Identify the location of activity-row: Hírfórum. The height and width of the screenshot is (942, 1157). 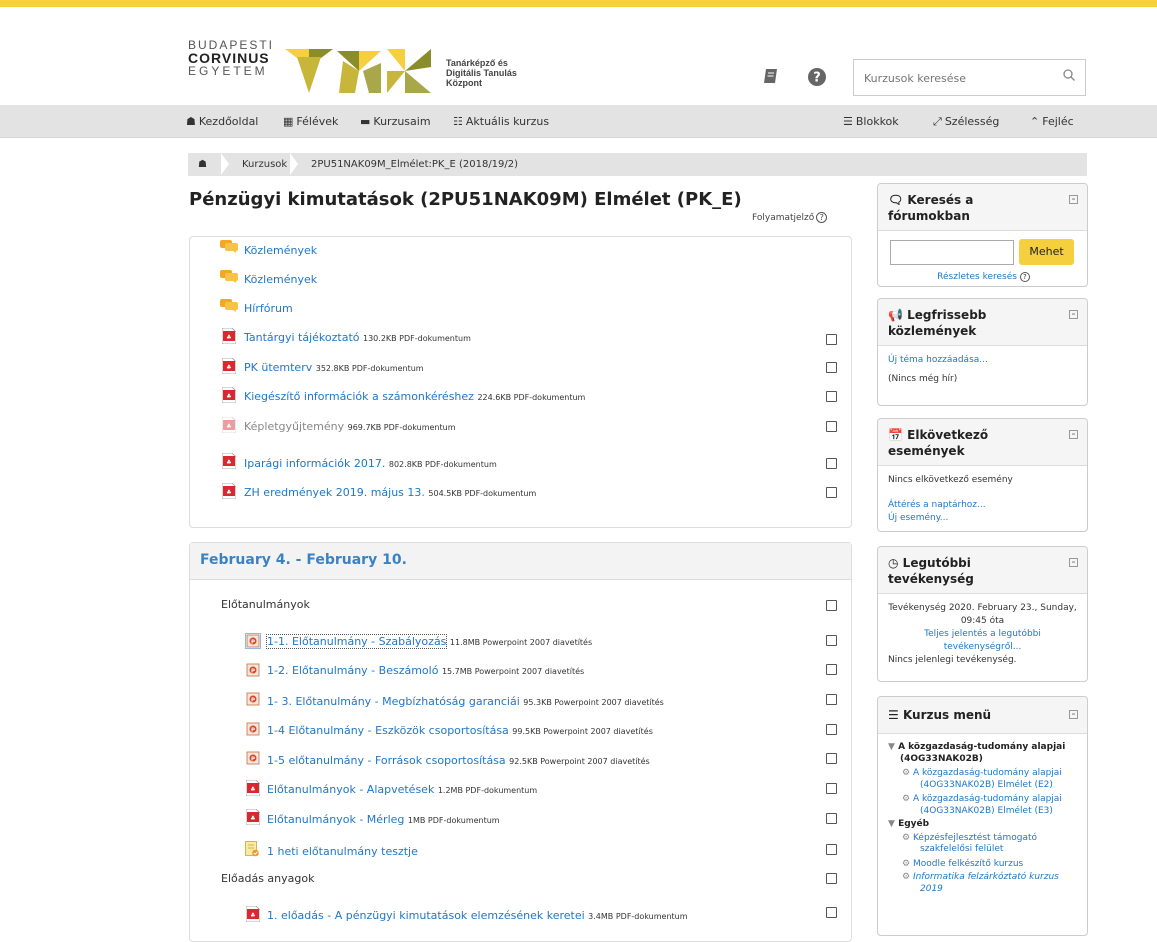
(268, 309).